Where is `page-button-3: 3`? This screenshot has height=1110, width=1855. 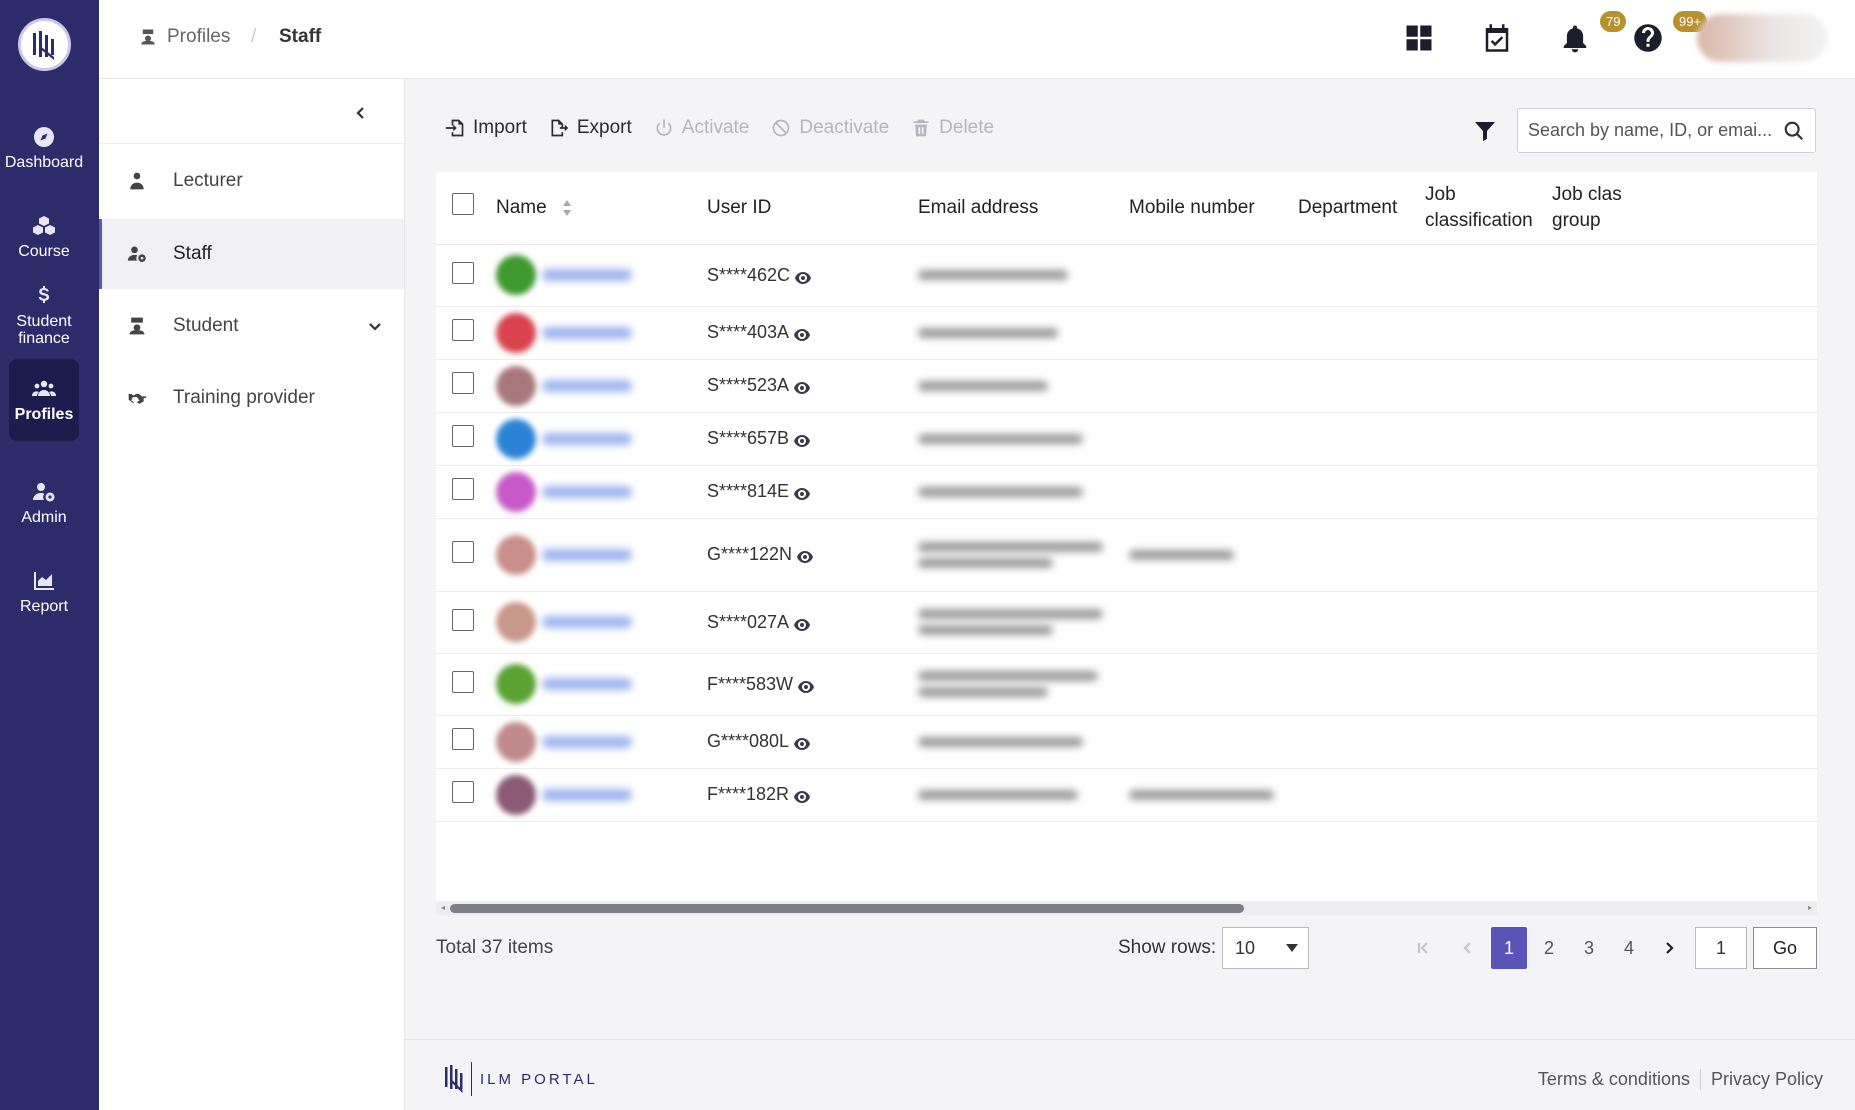
page-button-3: 3 is located at coordinates (1589, 948).